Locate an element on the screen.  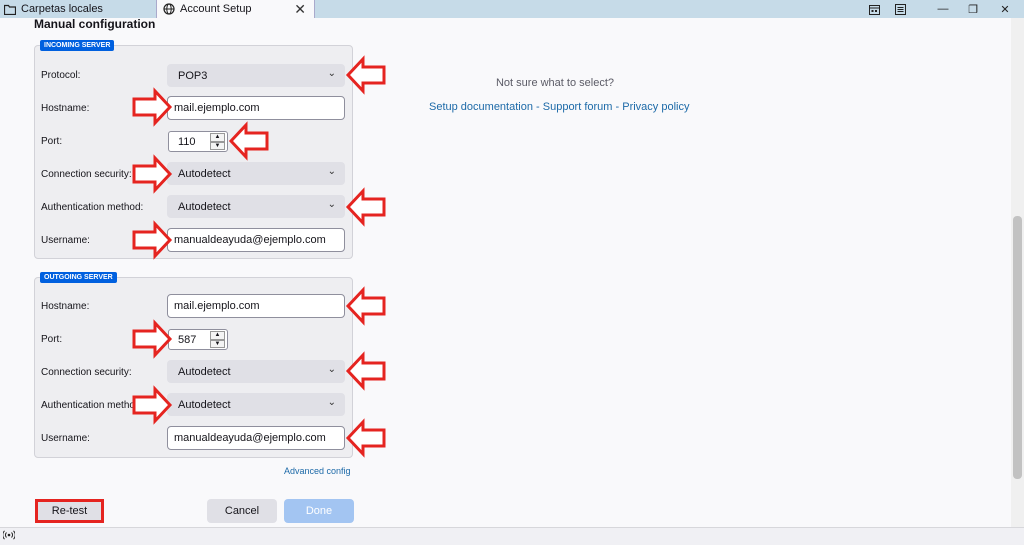
arrow-protocol is located at coordinates (366, 75).